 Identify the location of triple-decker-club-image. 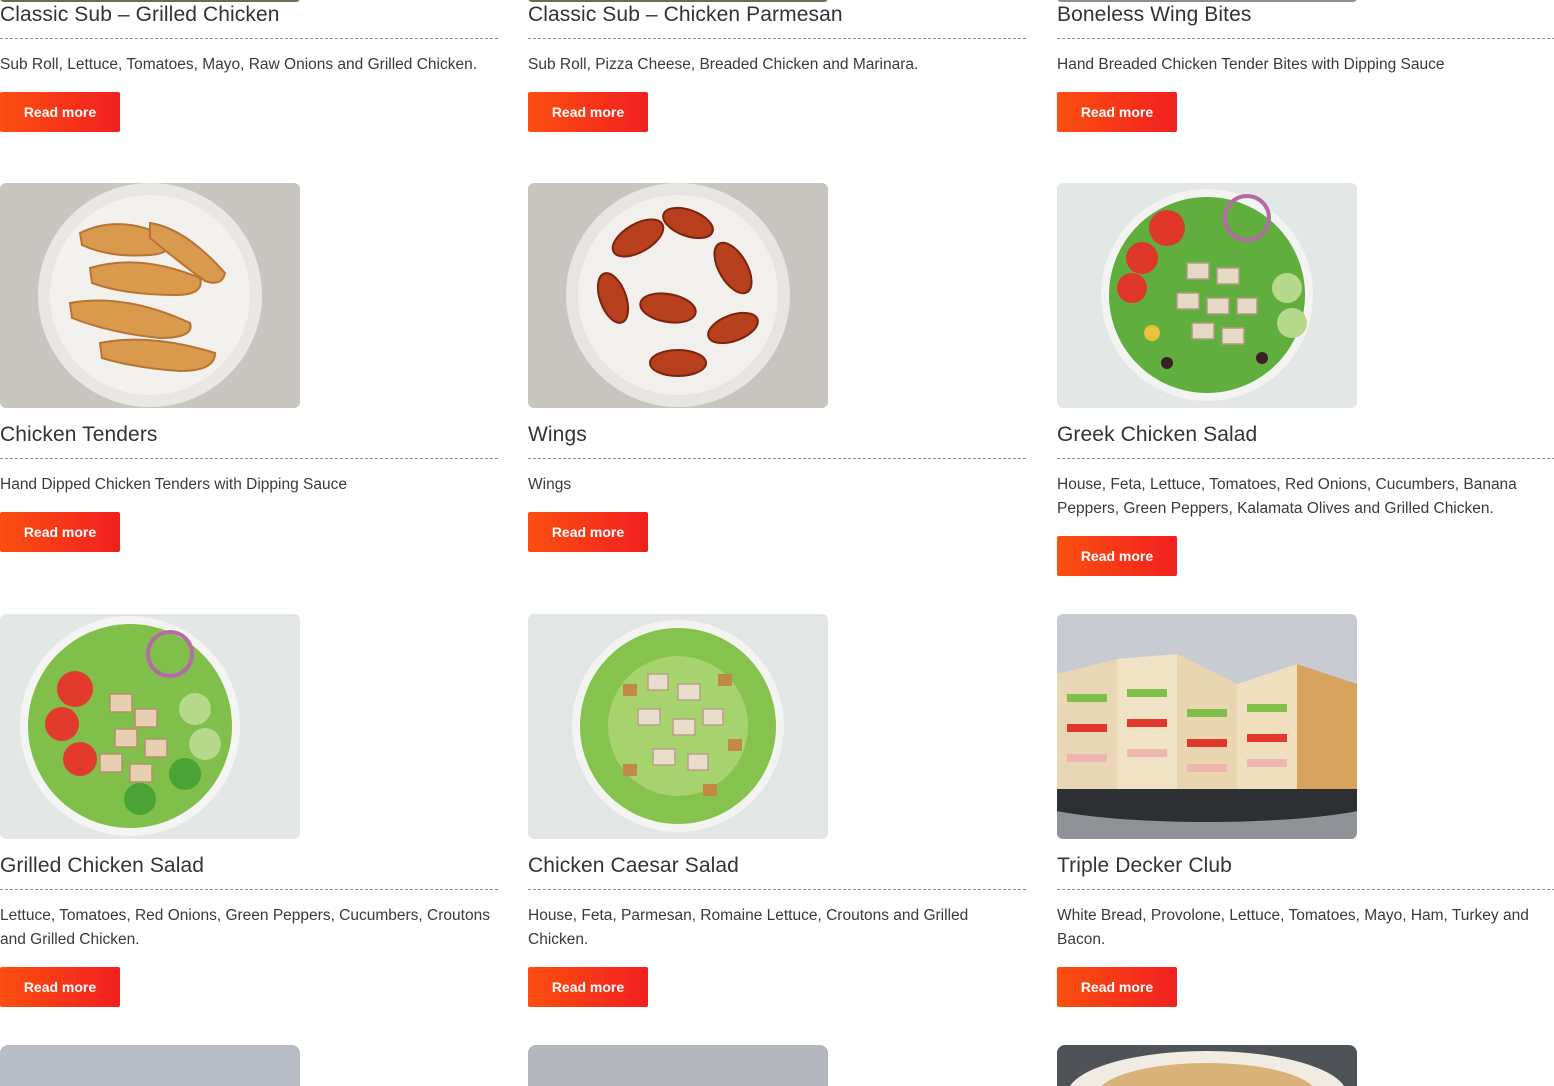
(1207, 726).